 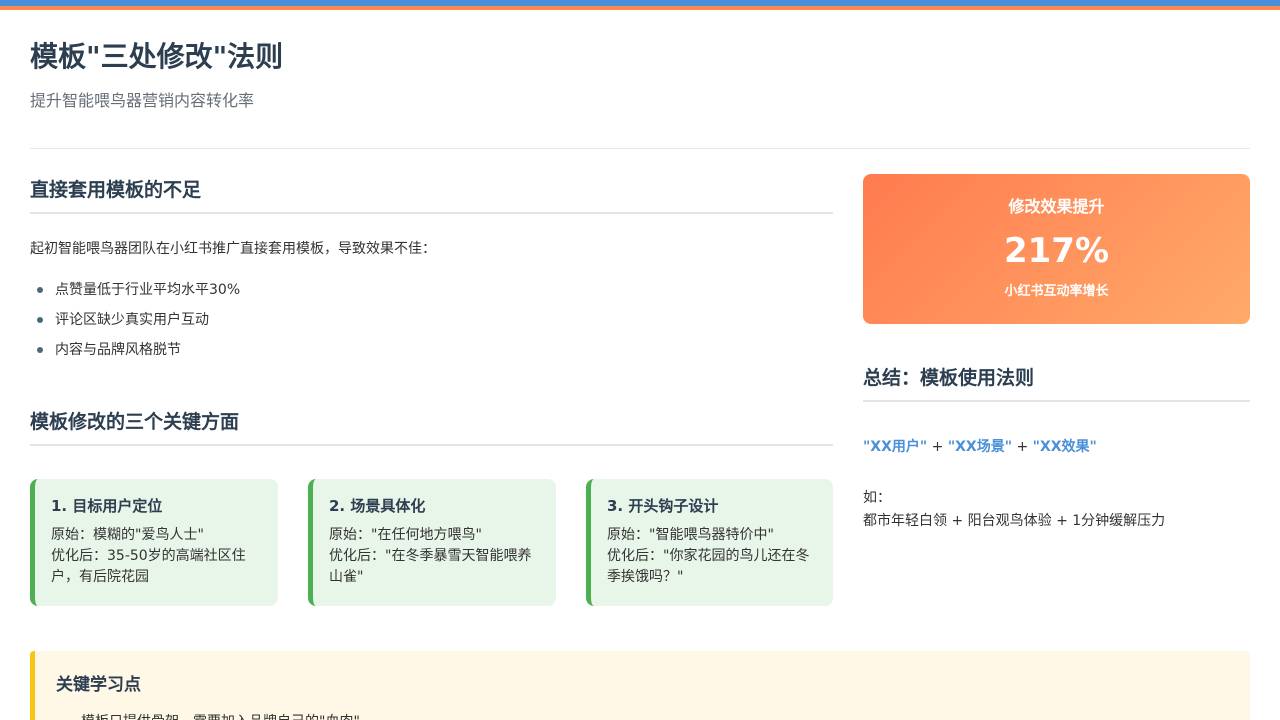 I want to click on example-text: 都市年轻白领 + 阳台观鸟体验 + 1分钟缓解压力, so click(x=1014, y=521).